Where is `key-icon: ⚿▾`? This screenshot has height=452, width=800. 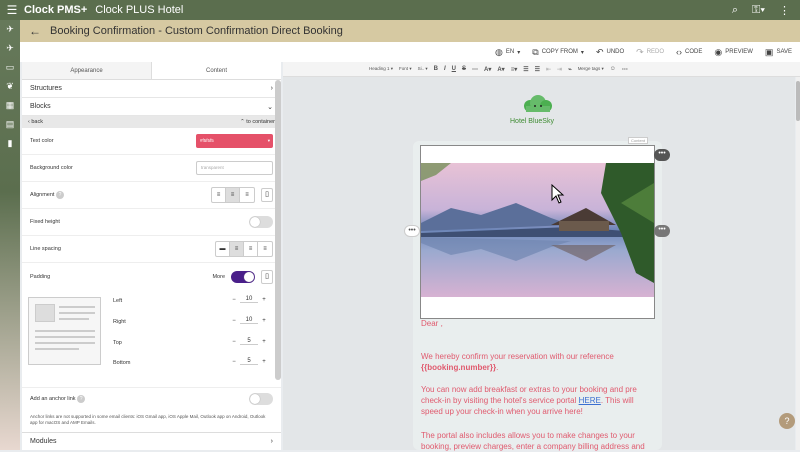
key-icon: ⚿▾ is located at coordinates (758, 10).